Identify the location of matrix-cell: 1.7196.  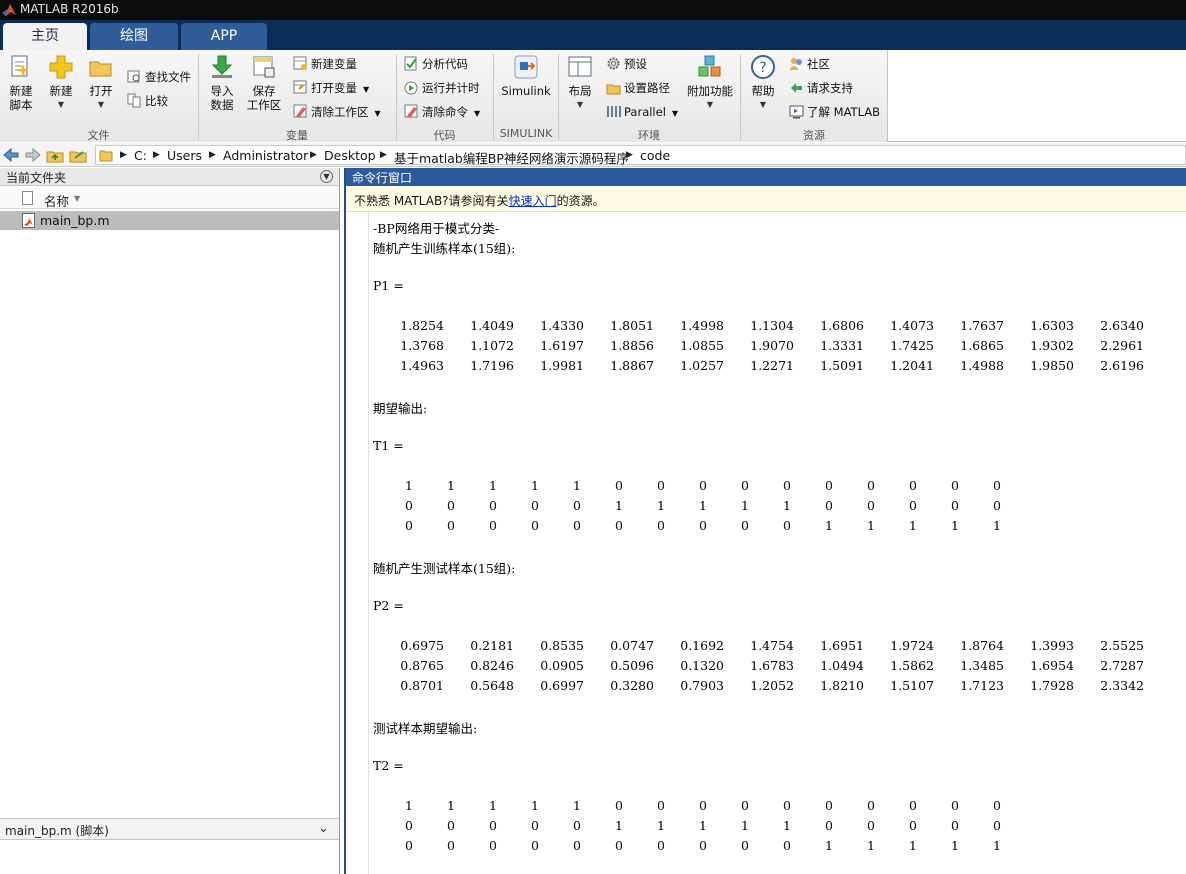
(492, 365).